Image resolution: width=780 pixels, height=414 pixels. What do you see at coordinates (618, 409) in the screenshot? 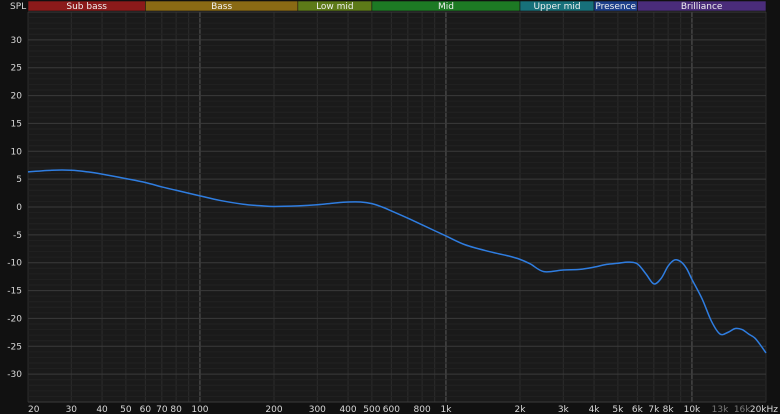
I see `x-tick-5k: 5k` at bounding box center [618, 409].